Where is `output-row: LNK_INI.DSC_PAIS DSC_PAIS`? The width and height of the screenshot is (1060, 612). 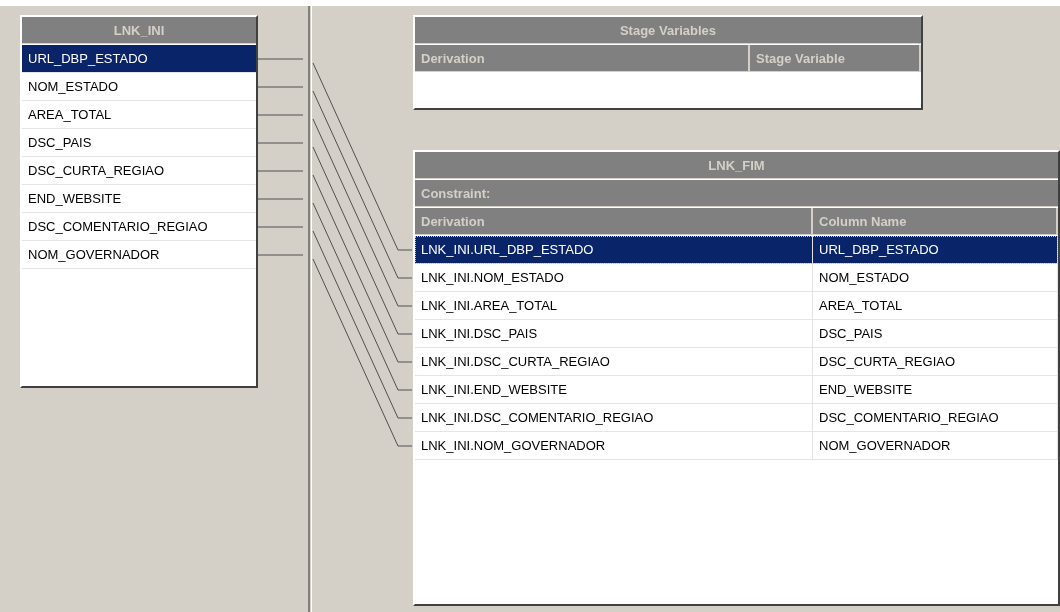
output-row: LNK_INI.DSC_PAIS DSC_PAIS is located at coordinates (736, 334).